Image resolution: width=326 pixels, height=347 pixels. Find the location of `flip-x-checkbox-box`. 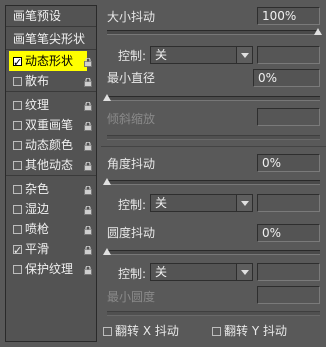

flip-x-checkbox-box is located at coordinates (107, 331).